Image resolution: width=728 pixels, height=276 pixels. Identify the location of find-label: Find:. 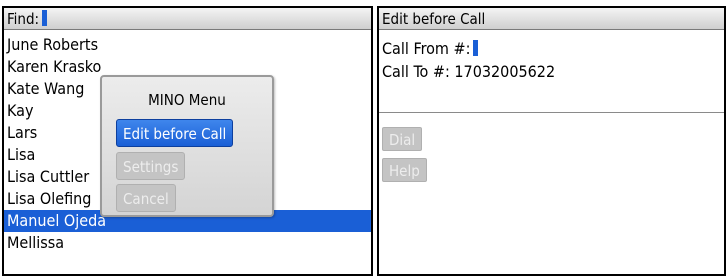
(23, 19).